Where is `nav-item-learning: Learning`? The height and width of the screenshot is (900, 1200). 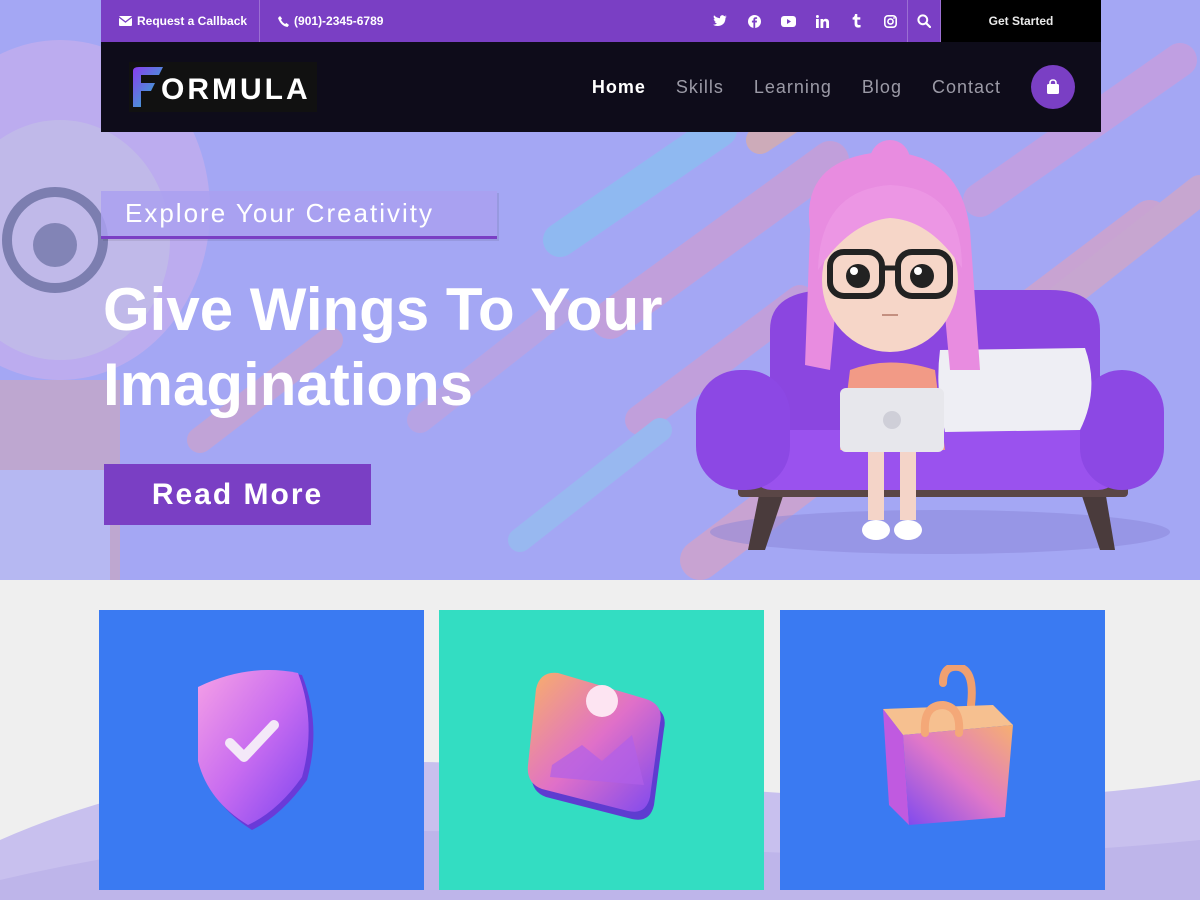
nav-item-learning: Learning is located at coordinates (793, 87).